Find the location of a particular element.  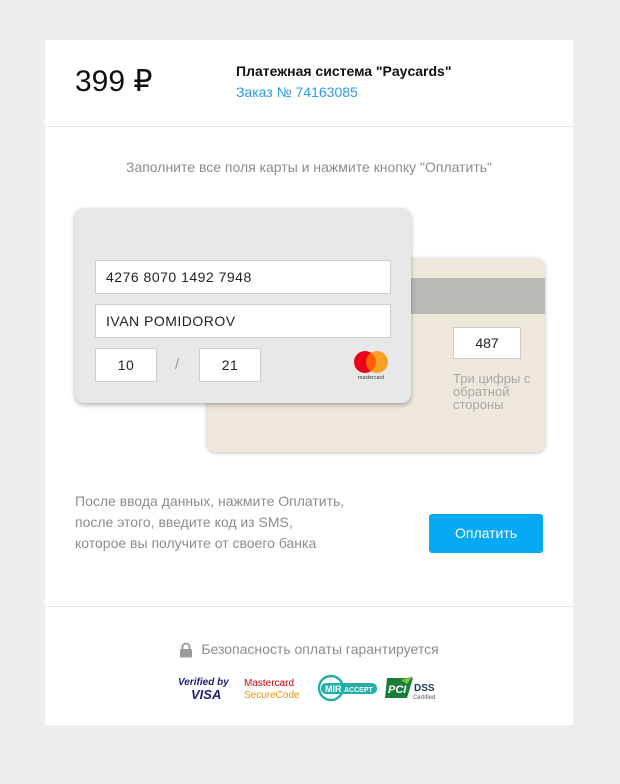

svg-text: ACCEPT is located at coordinates (359, 690).